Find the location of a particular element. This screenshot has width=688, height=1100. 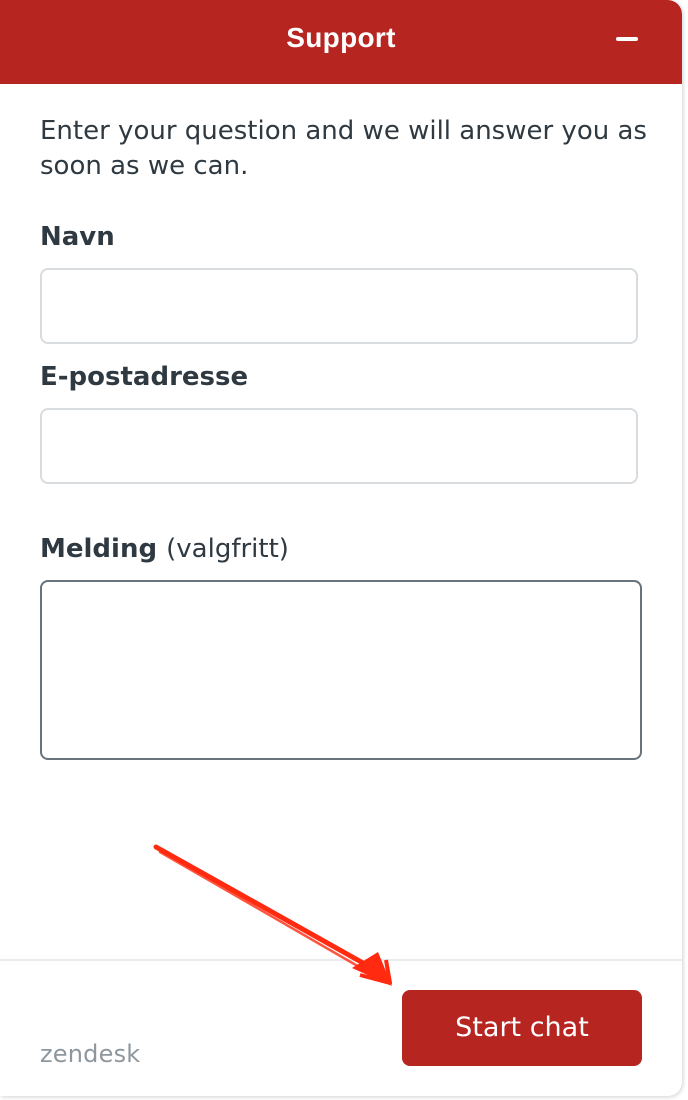

start-chat-button: Start chat is located at coordinates (522, 1028).